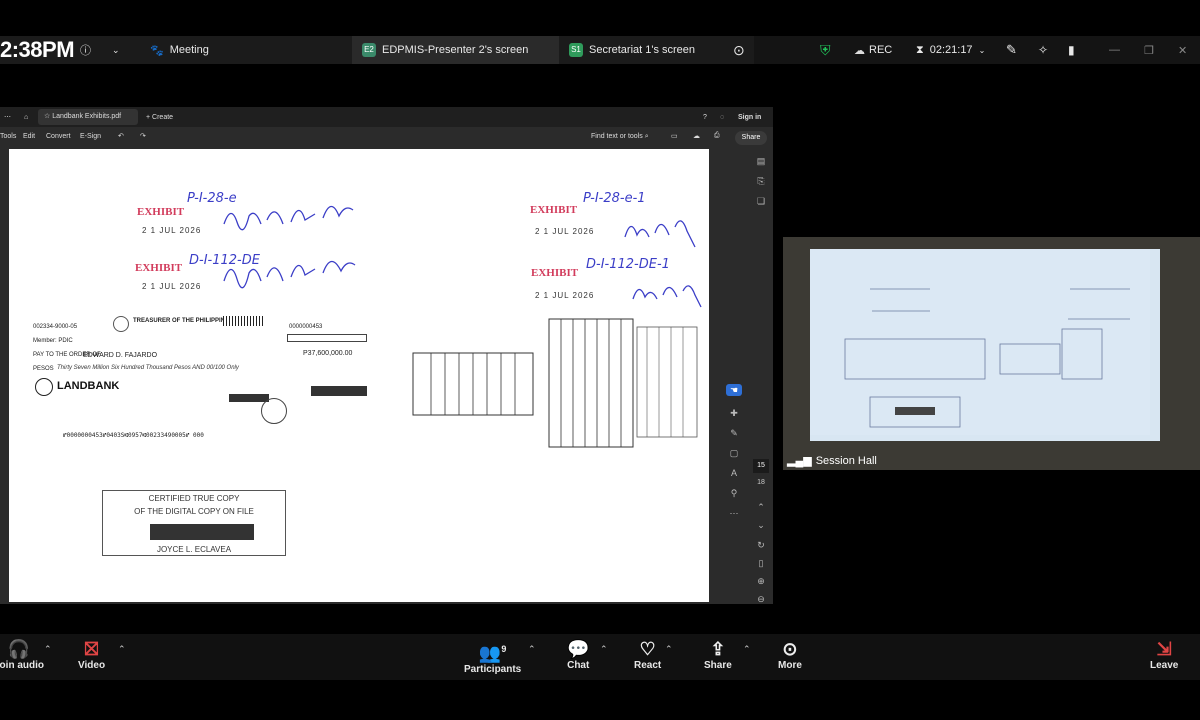 This screenshot has width=1200, height=720. Describe the element at coordinates (91, 649) in the screenshot. I see `video-off-icon: ⛝` at that location.